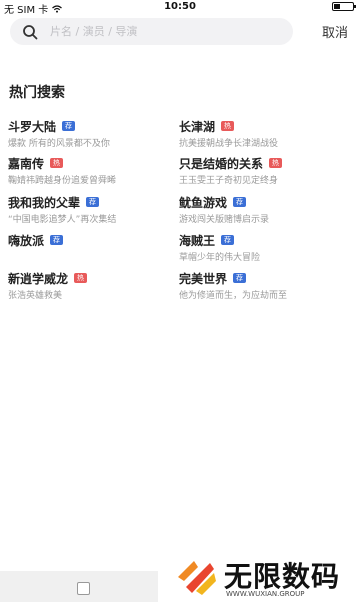  I want to click on hot-item-name: 海贼王, so click(197, 240).